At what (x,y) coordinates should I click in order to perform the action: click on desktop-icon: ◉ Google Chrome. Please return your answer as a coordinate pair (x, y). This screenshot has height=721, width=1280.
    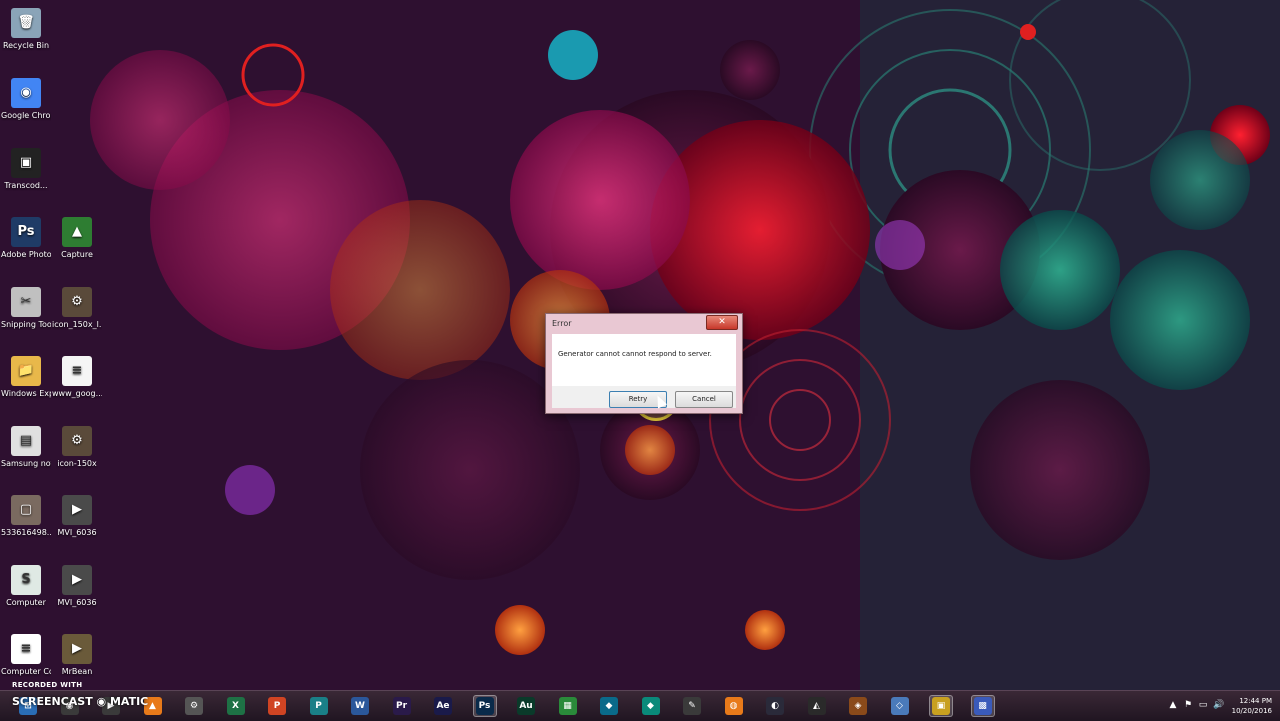
    Looking at the image, I should click on (26, 99).